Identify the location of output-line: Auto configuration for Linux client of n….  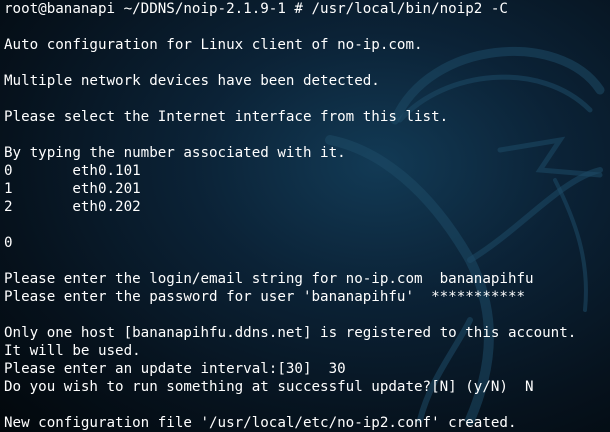
(213, 45).